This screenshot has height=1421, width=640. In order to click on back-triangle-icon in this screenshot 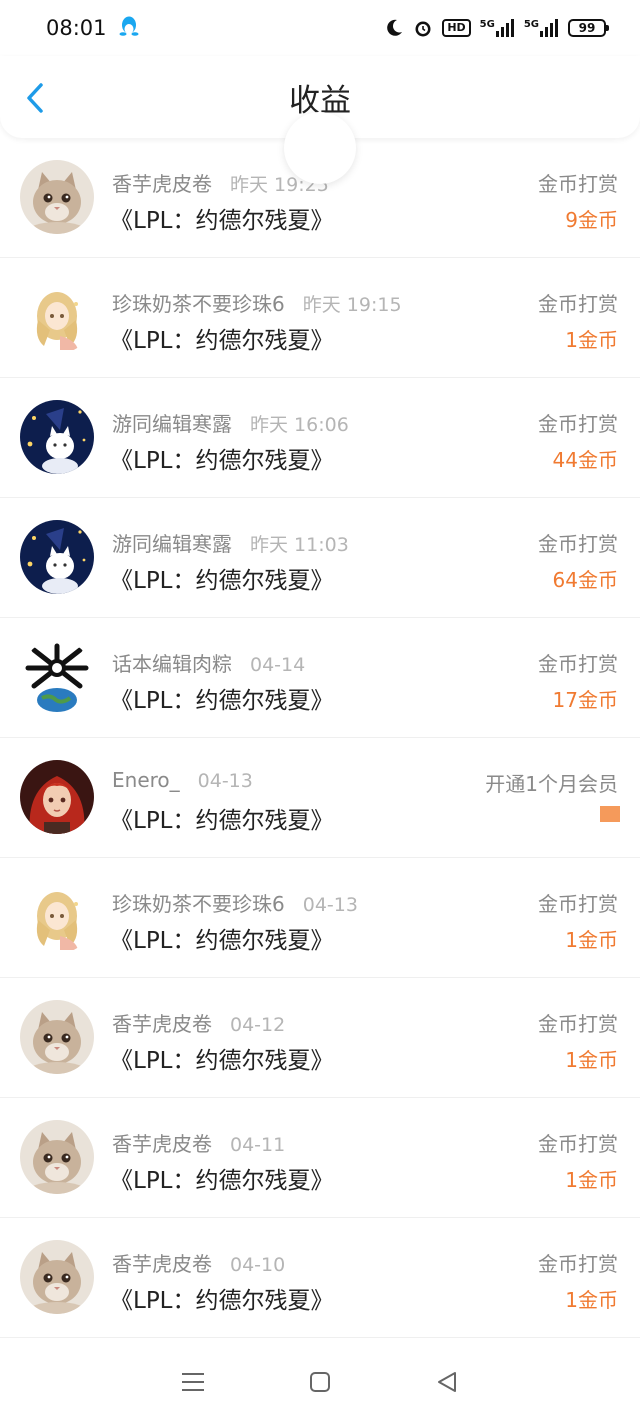, I will do `click(446, 1382)`.